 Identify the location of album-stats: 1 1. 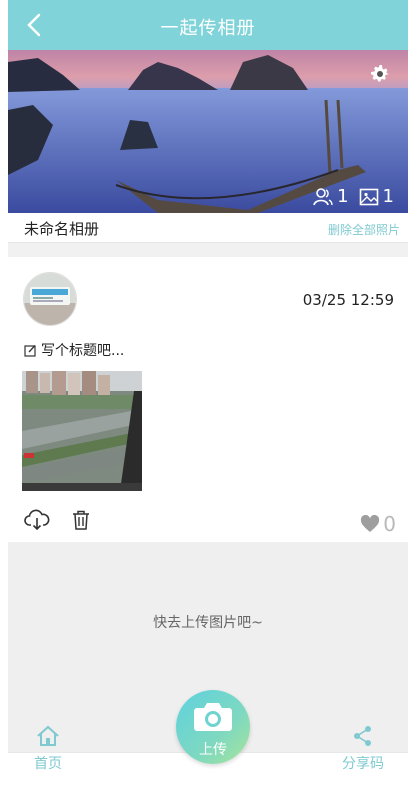
(353, 196).